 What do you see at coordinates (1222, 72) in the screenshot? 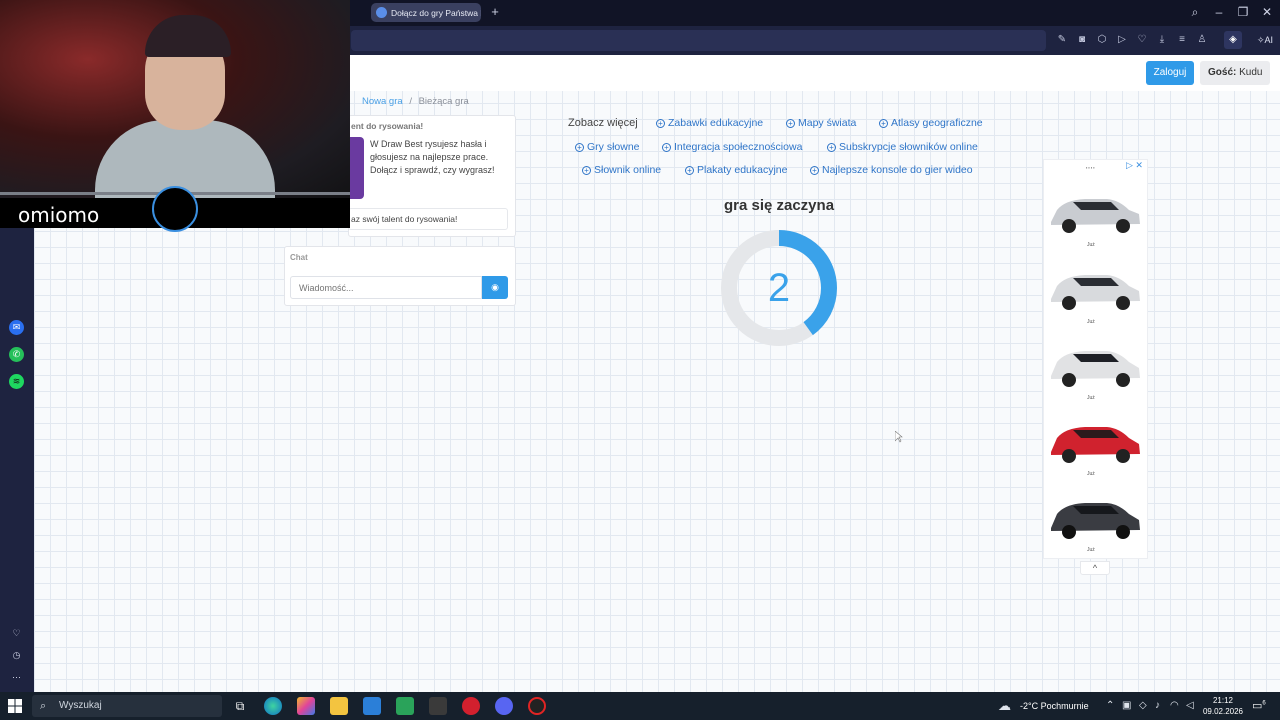
I see `guest-prefix: Gość:` at bounding box center [1222, 72].